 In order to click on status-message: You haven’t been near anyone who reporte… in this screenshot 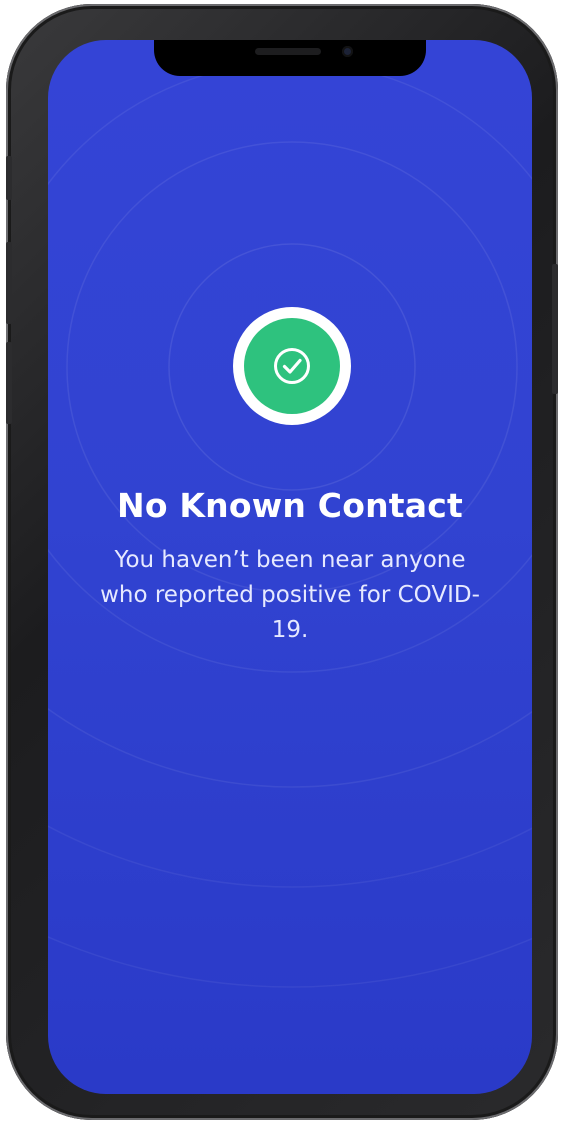, I will do `click(290, 595)`.